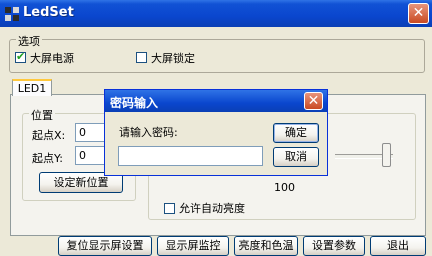 This screenshot has height=256, width=432. Describe the element at coordinates (49, 135) in the screenshot. I see `start-x-label: 起点X:` at that location.